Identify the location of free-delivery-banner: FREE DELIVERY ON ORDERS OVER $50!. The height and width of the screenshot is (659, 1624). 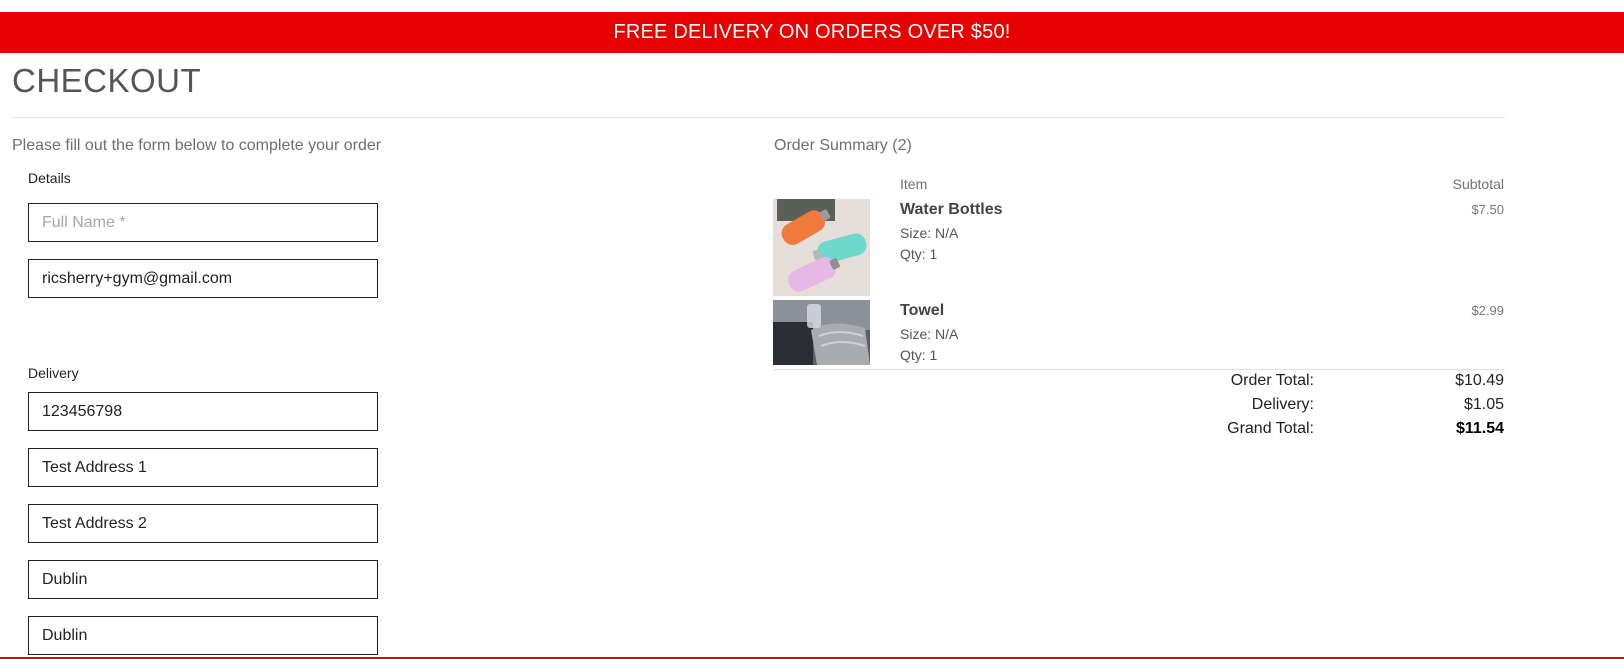
(812, 32).